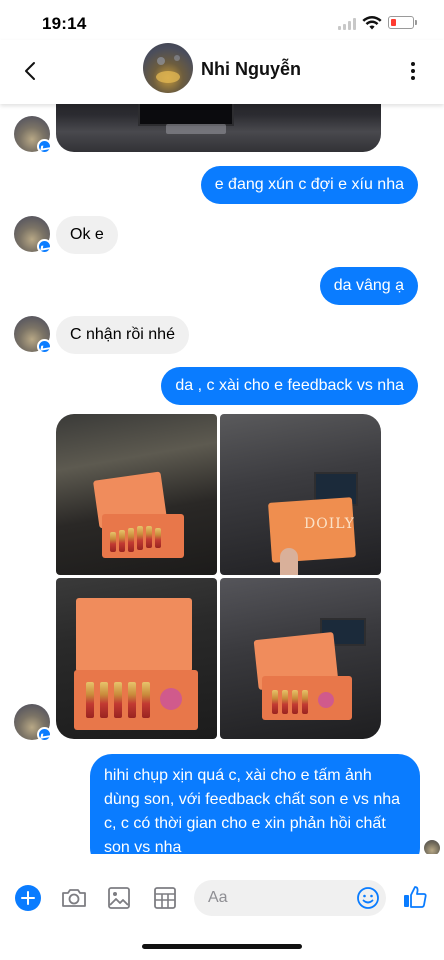 The height and width of the screenshot is (960, 444). Describe the element at coordinates (28, 898) in the screenshot. I see `plus-icon` at that location.